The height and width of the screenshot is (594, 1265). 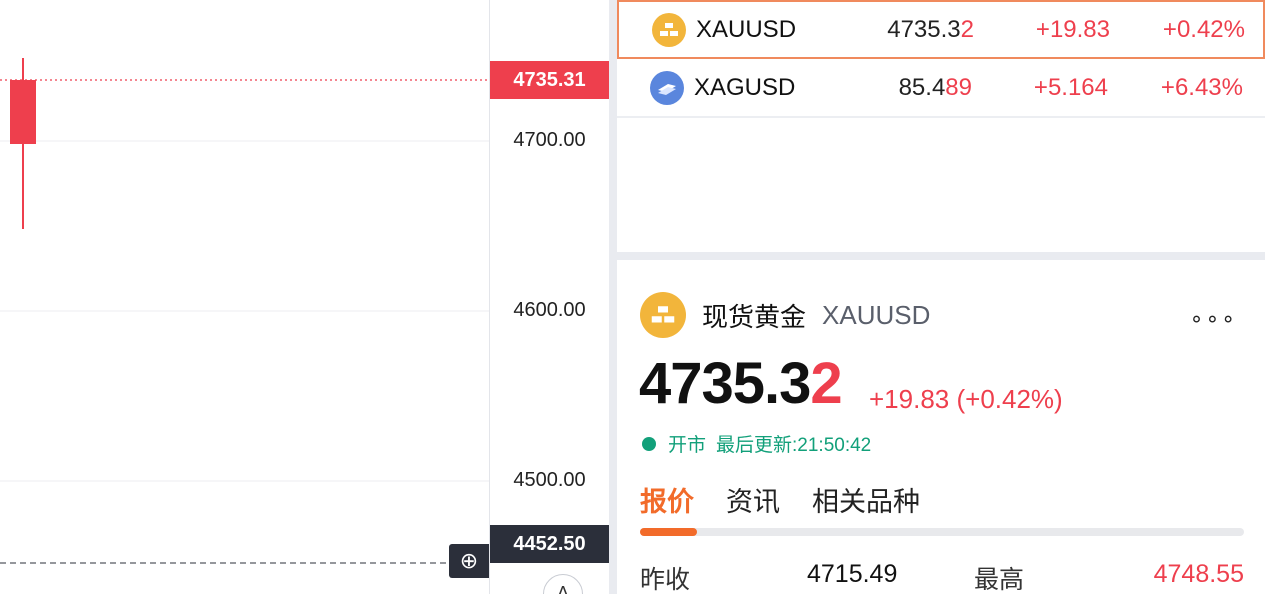 What do you see at coordinates (23, 112) in the screenshot?
I see `candle-body` at bounding box center [23, 112].